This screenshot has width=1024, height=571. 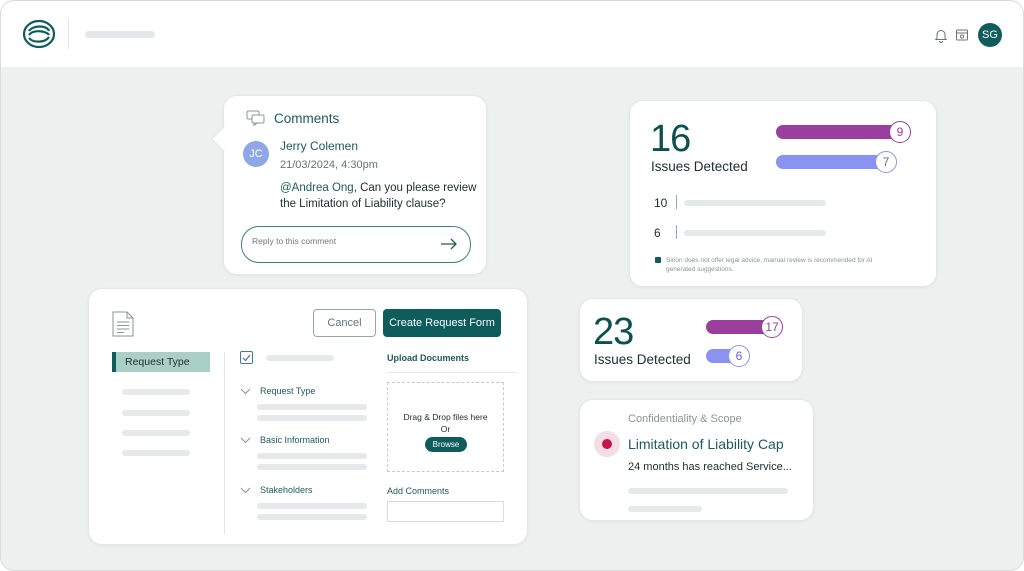 I want to click on issue-bar-high, so click(x=839, y=132).